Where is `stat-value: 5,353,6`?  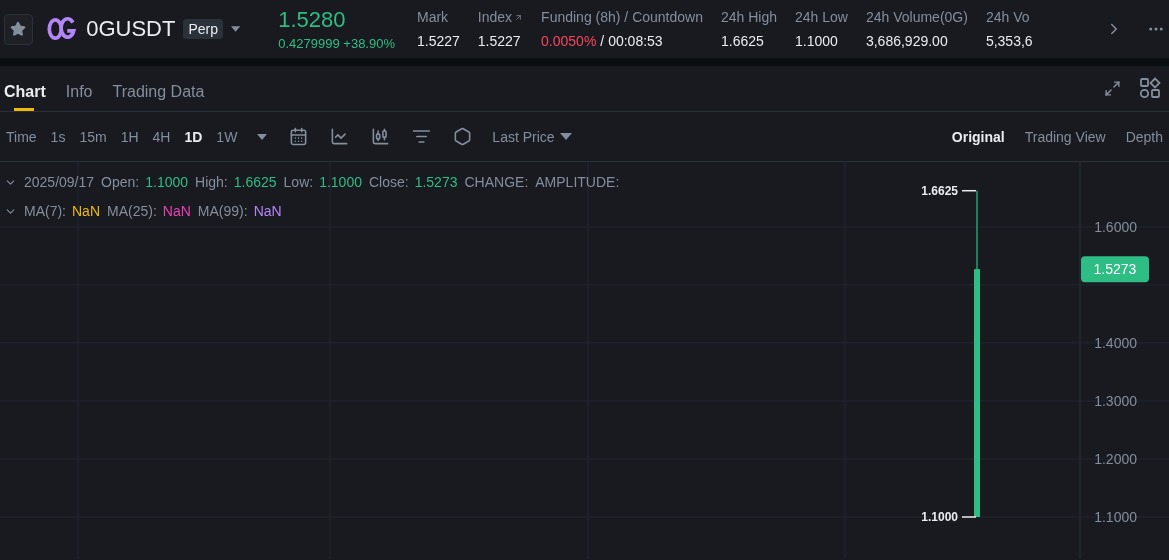
stat-value: 5,353,6 is located at coordinates (1009, 41).